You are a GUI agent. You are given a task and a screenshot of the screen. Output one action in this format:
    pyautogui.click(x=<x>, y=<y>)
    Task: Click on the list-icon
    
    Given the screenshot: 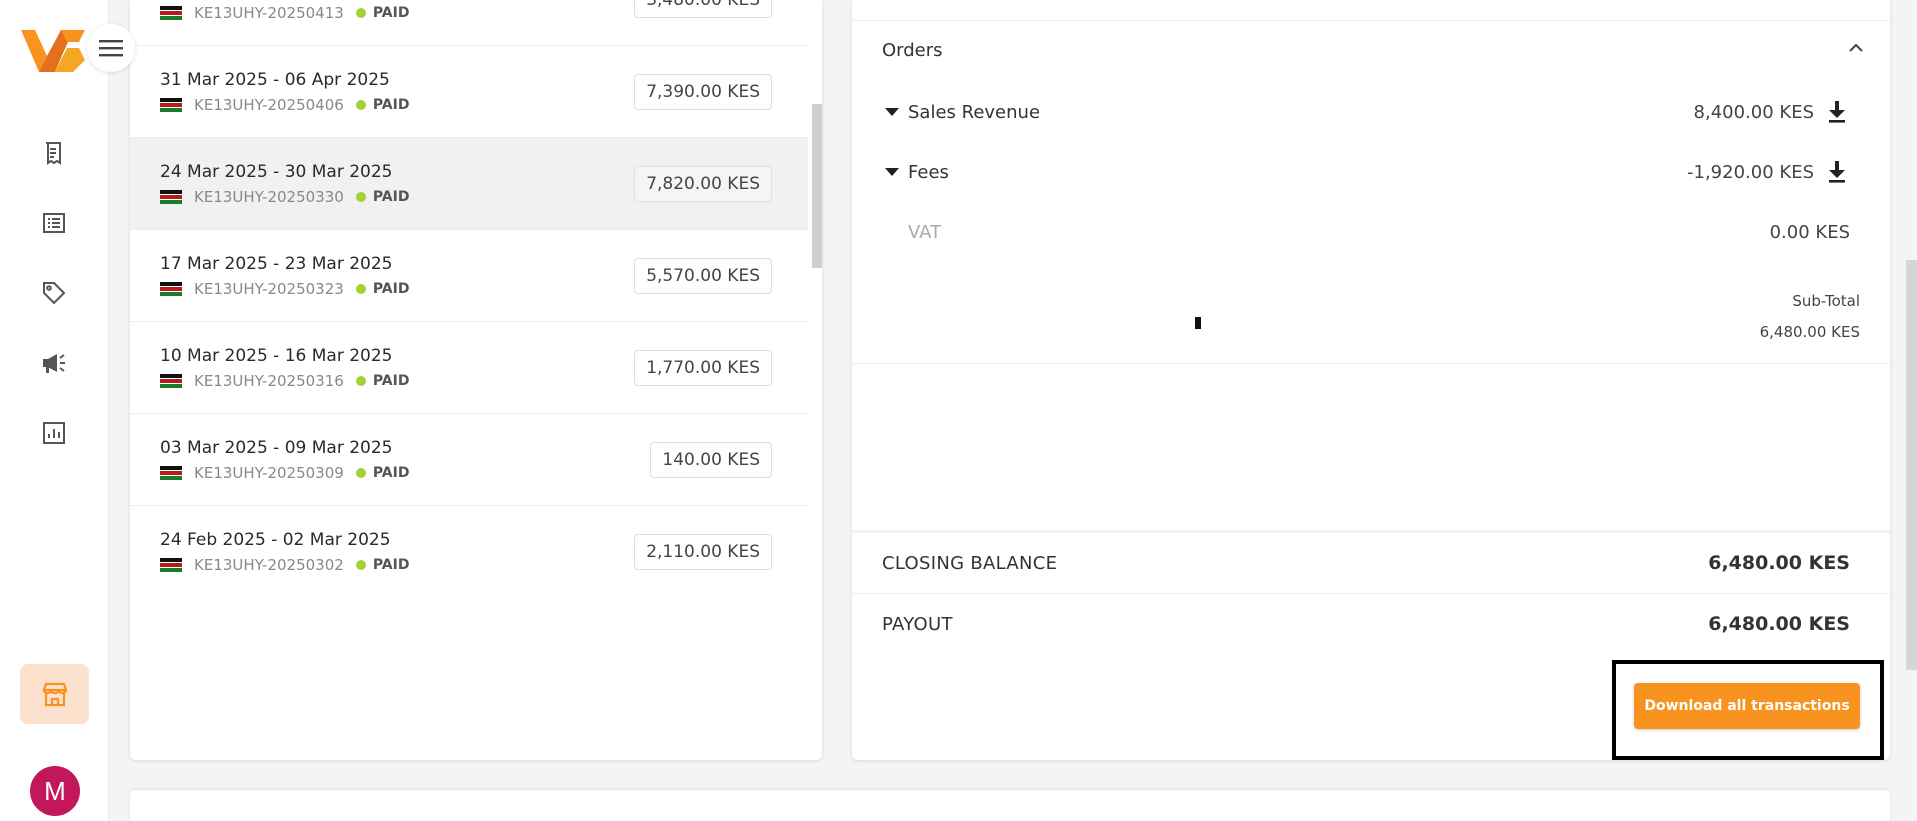 What is the action you would take?
    pyautogui.click(x=54, y=223)
    